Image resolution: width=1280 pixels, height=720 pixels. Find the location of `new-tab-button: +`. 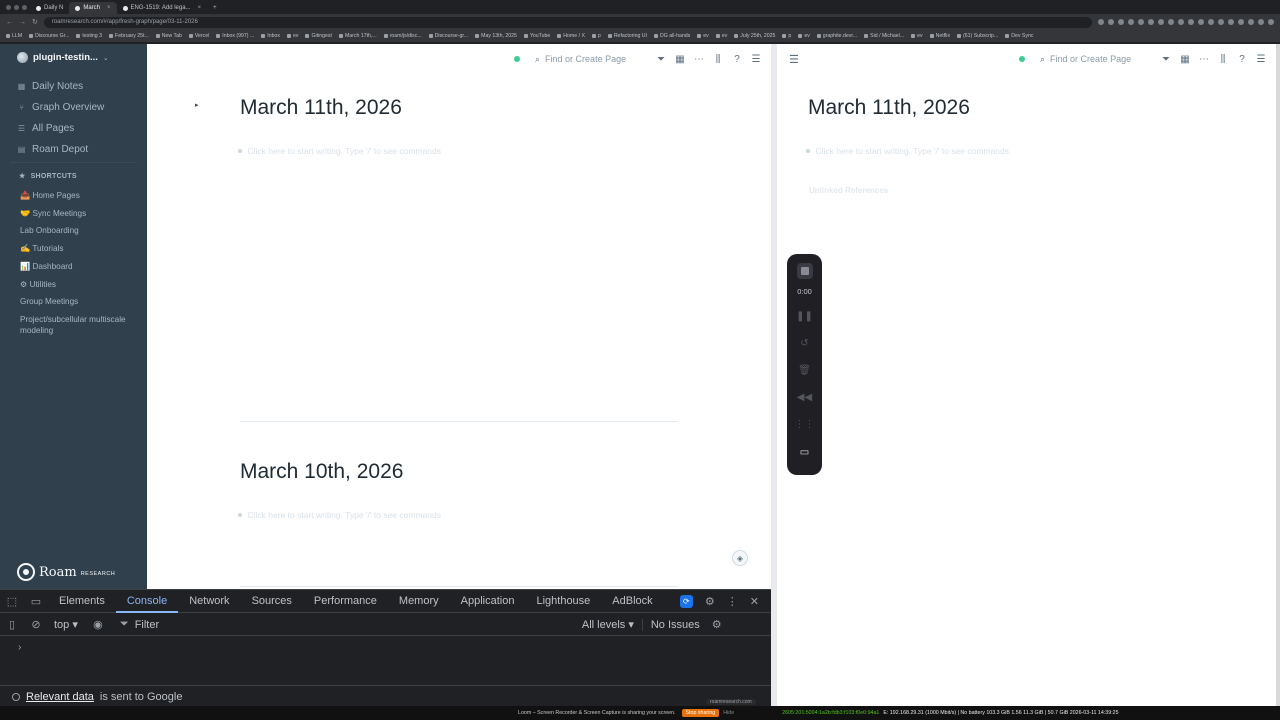

new-tab-button: + is located at coordinates (215, 8).